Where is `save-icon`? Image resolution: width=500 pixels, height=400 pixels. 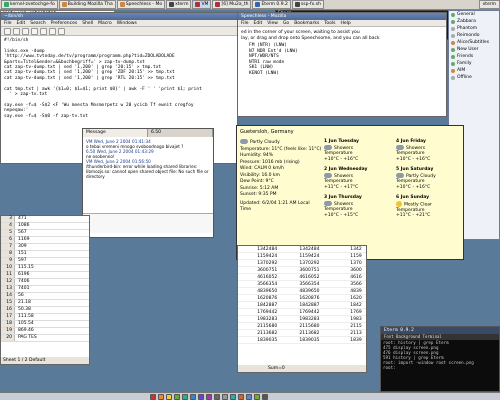 save-icon is located at coordinates (25, 31).